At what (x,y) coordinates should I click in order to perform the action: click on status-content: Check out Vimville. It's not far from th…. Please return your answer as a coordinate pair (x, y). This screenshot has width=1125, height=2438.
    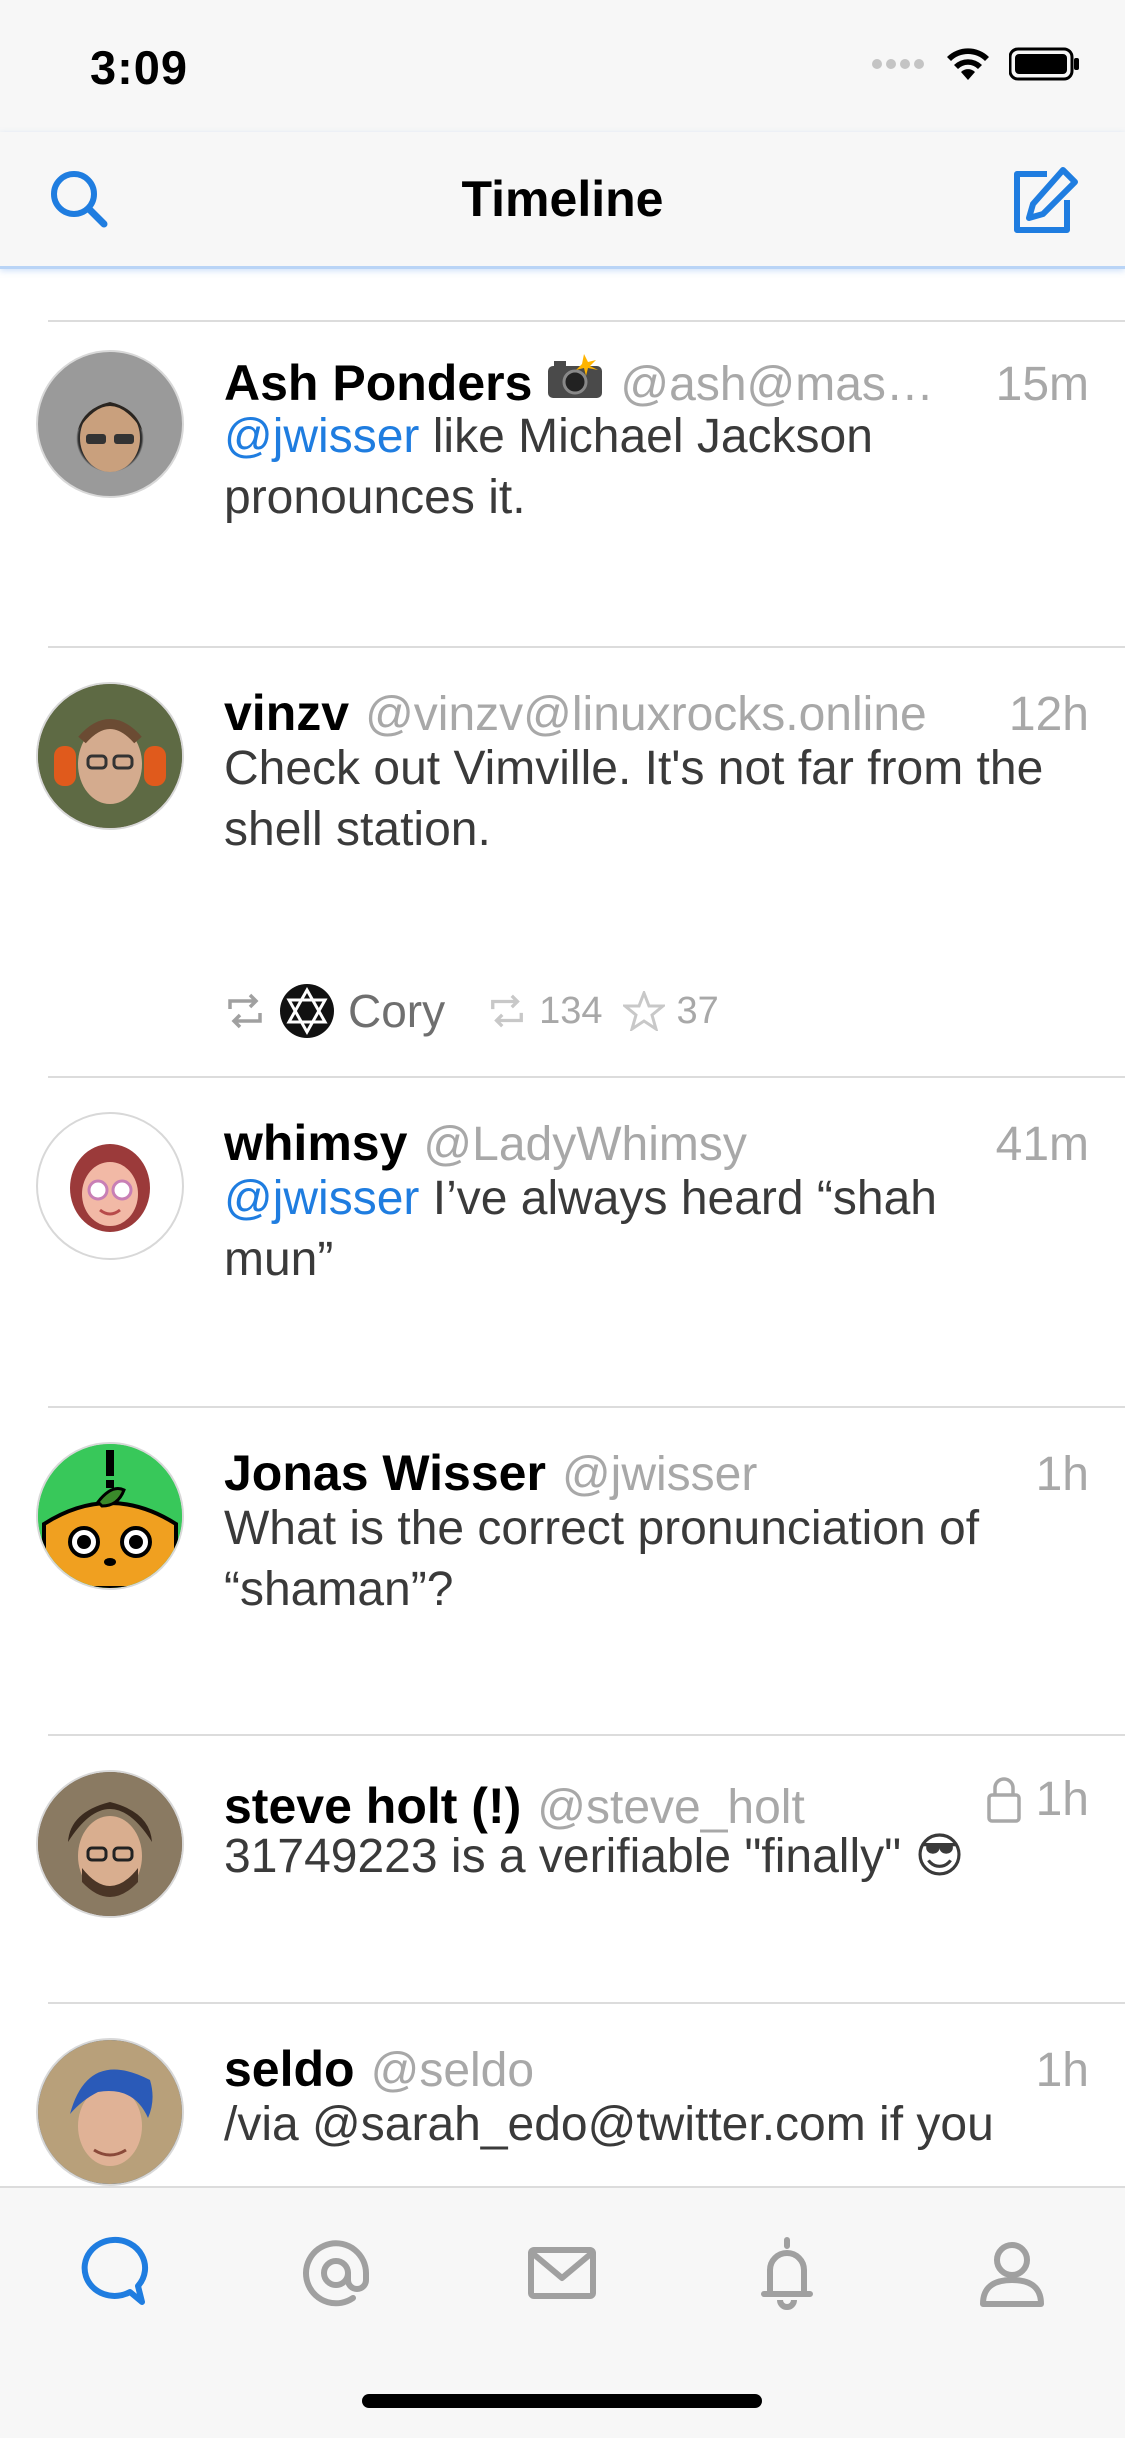
    Looking at the image, I should click on (639, 799).